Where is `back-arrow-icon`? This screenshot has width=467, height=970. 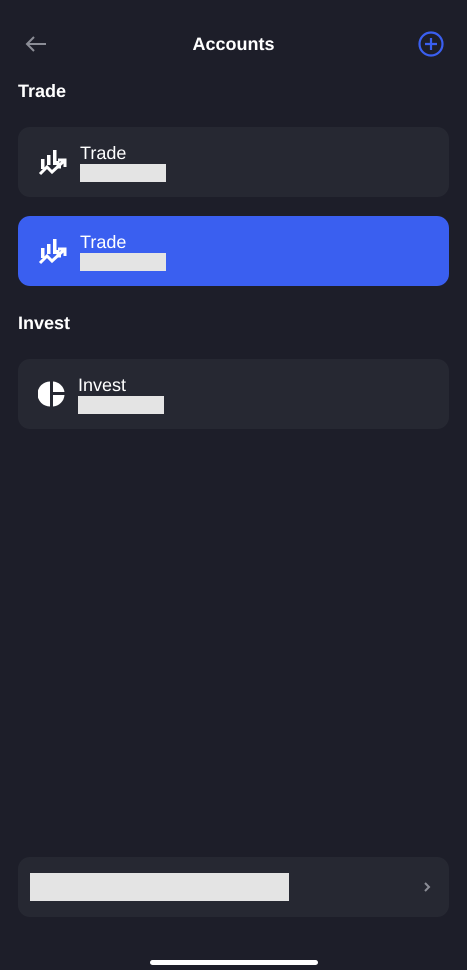 back-arrow-icon is located at coordinates (36, 44).